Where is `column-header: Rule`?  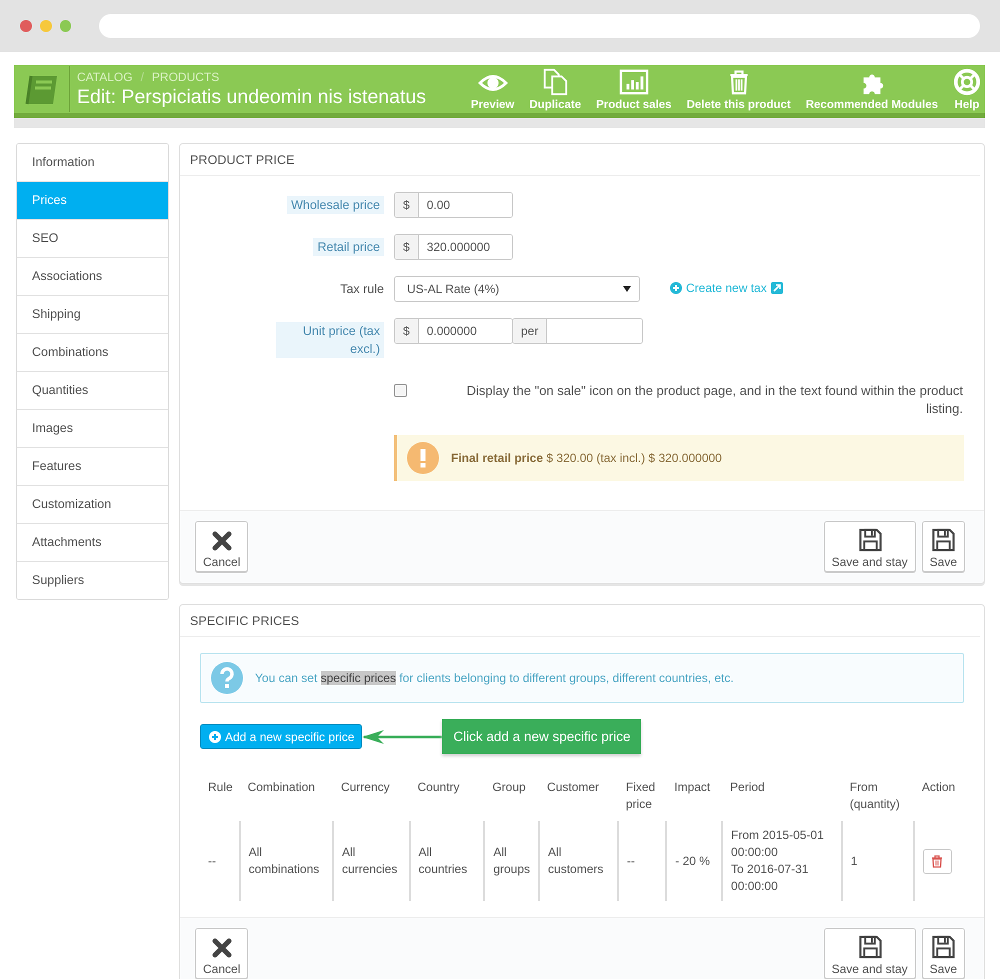
column-header: Rule is located at coordinates (220, 800).